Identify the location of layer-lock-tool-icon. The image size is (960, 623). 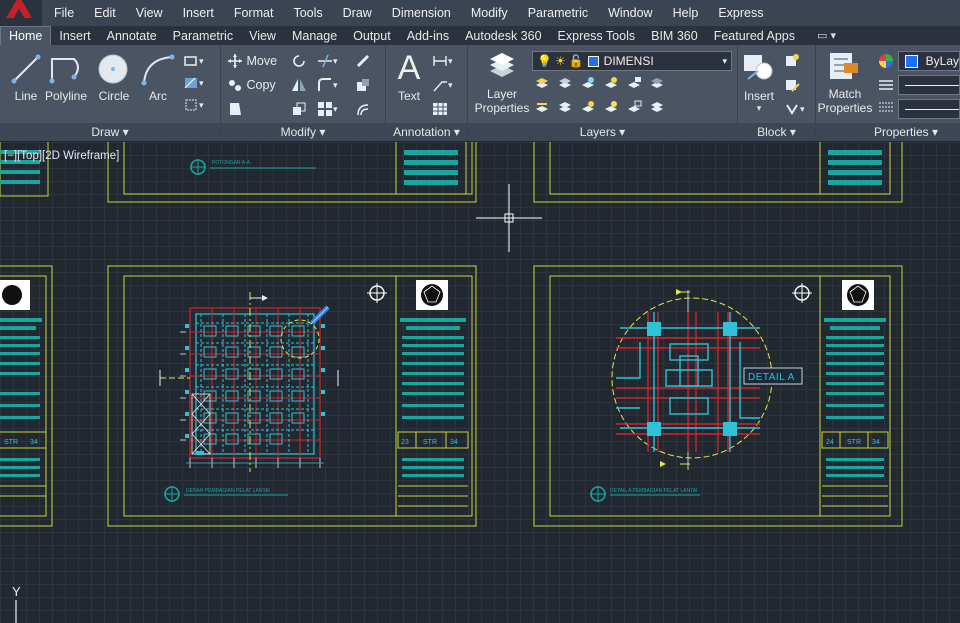
(634, 83).